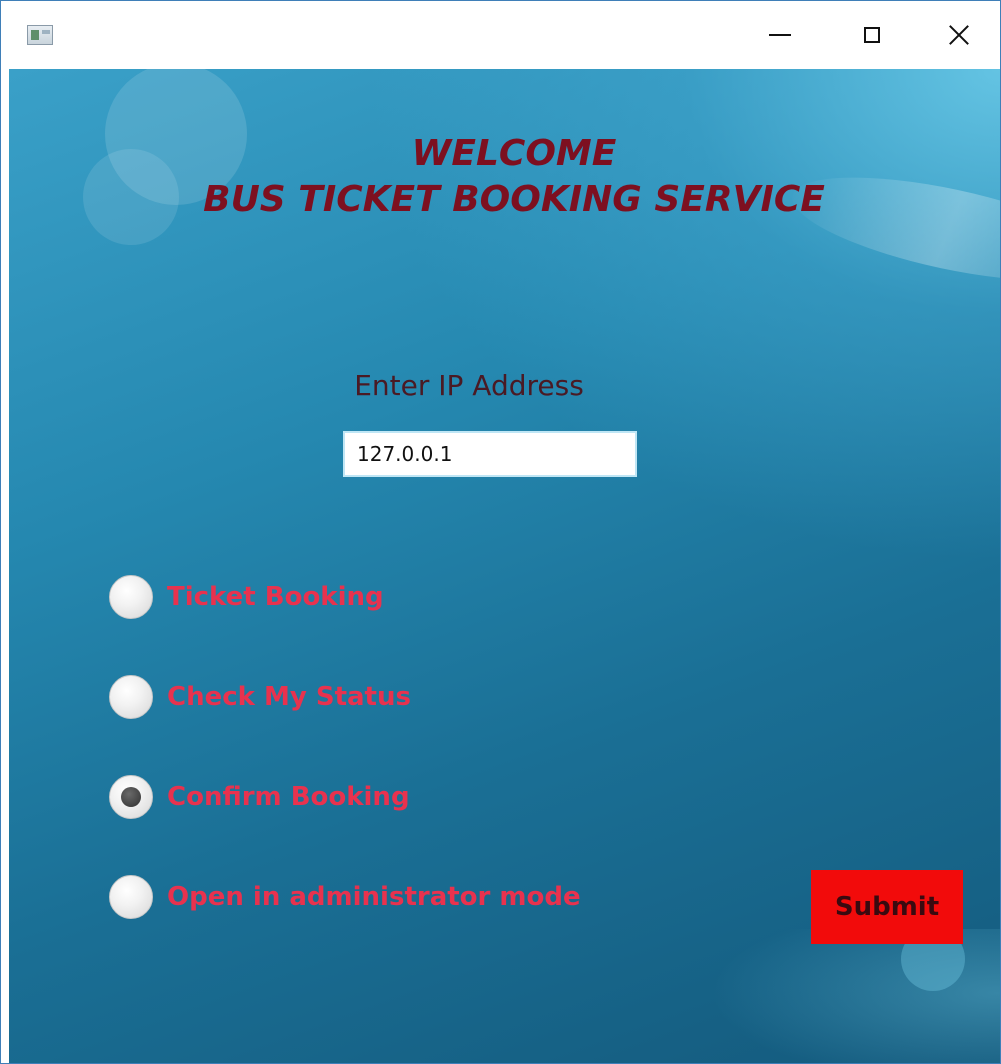  I want to click on close-icon, so click(959, 35).